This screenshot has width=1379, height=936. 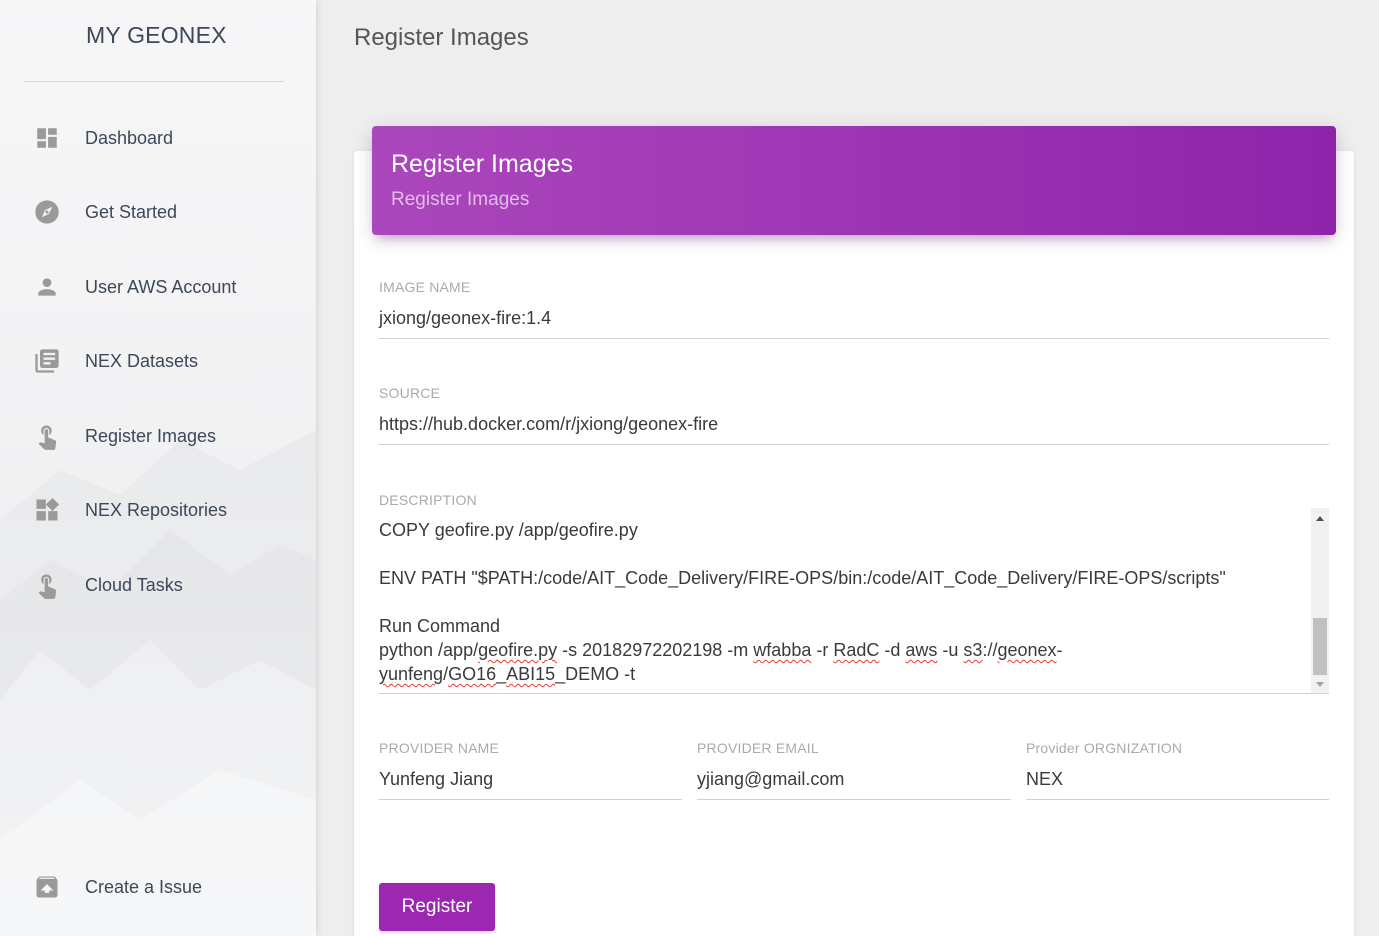 What do you see at coordinates (854, 799) in the screenshot?
I see `provider-email-underline` at bounding box center [854, 799].